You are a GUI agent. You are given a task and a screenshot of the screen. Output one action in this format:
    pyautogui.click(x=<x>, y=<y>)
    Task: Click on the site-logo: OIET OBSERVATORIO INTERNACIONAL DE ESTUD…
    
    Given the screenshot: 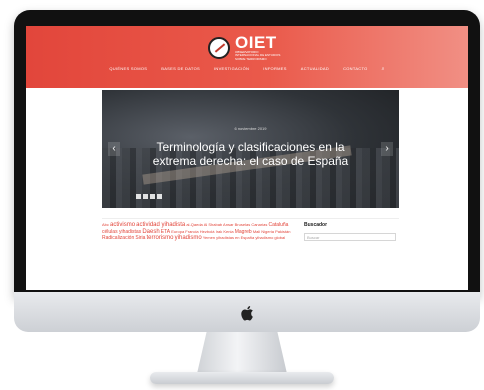 What is the action you would take?
    pyautogui.click(x=244, y=46)
    